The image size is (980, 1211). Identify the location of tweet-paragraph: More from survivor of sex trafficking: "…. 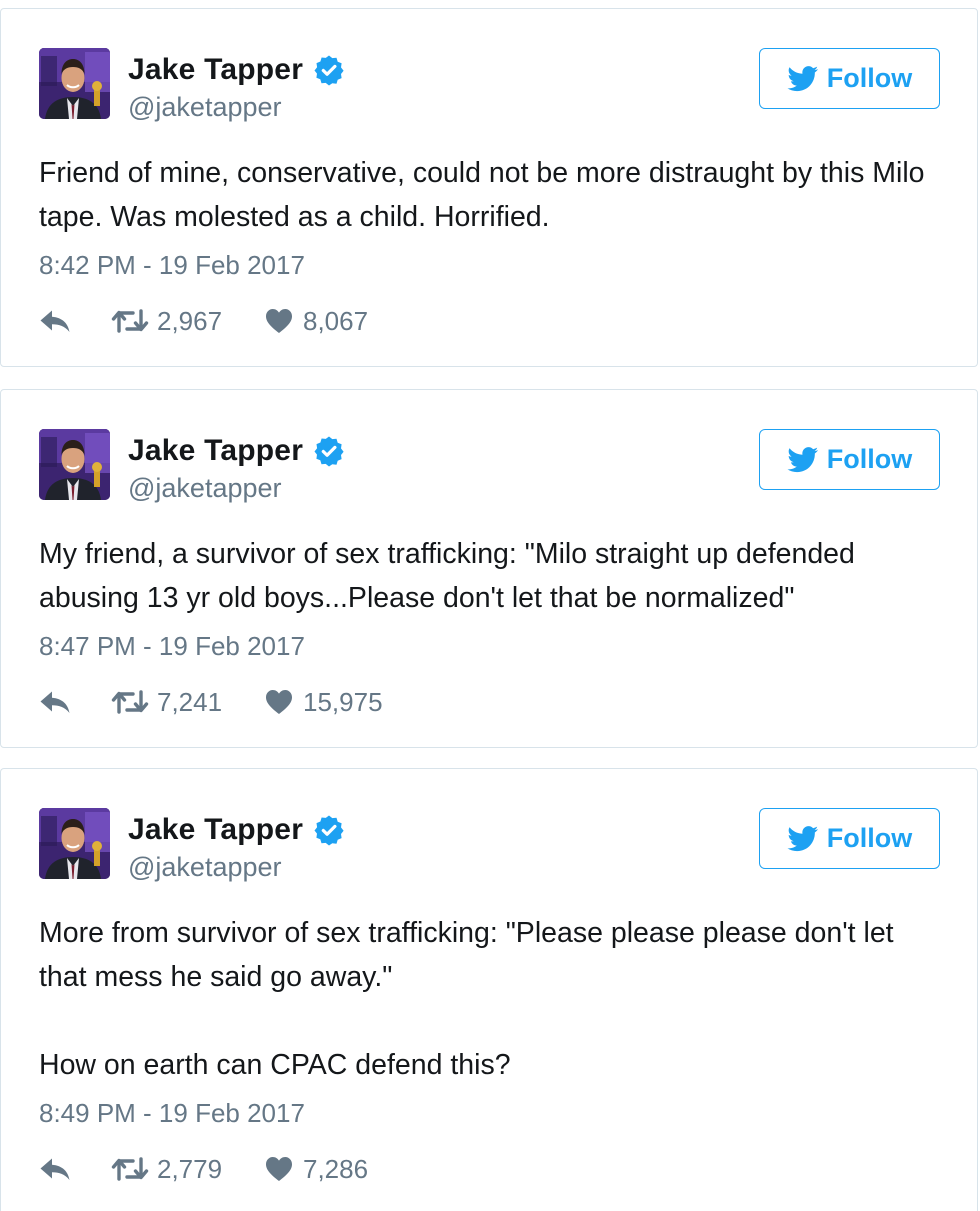
(466, 955).